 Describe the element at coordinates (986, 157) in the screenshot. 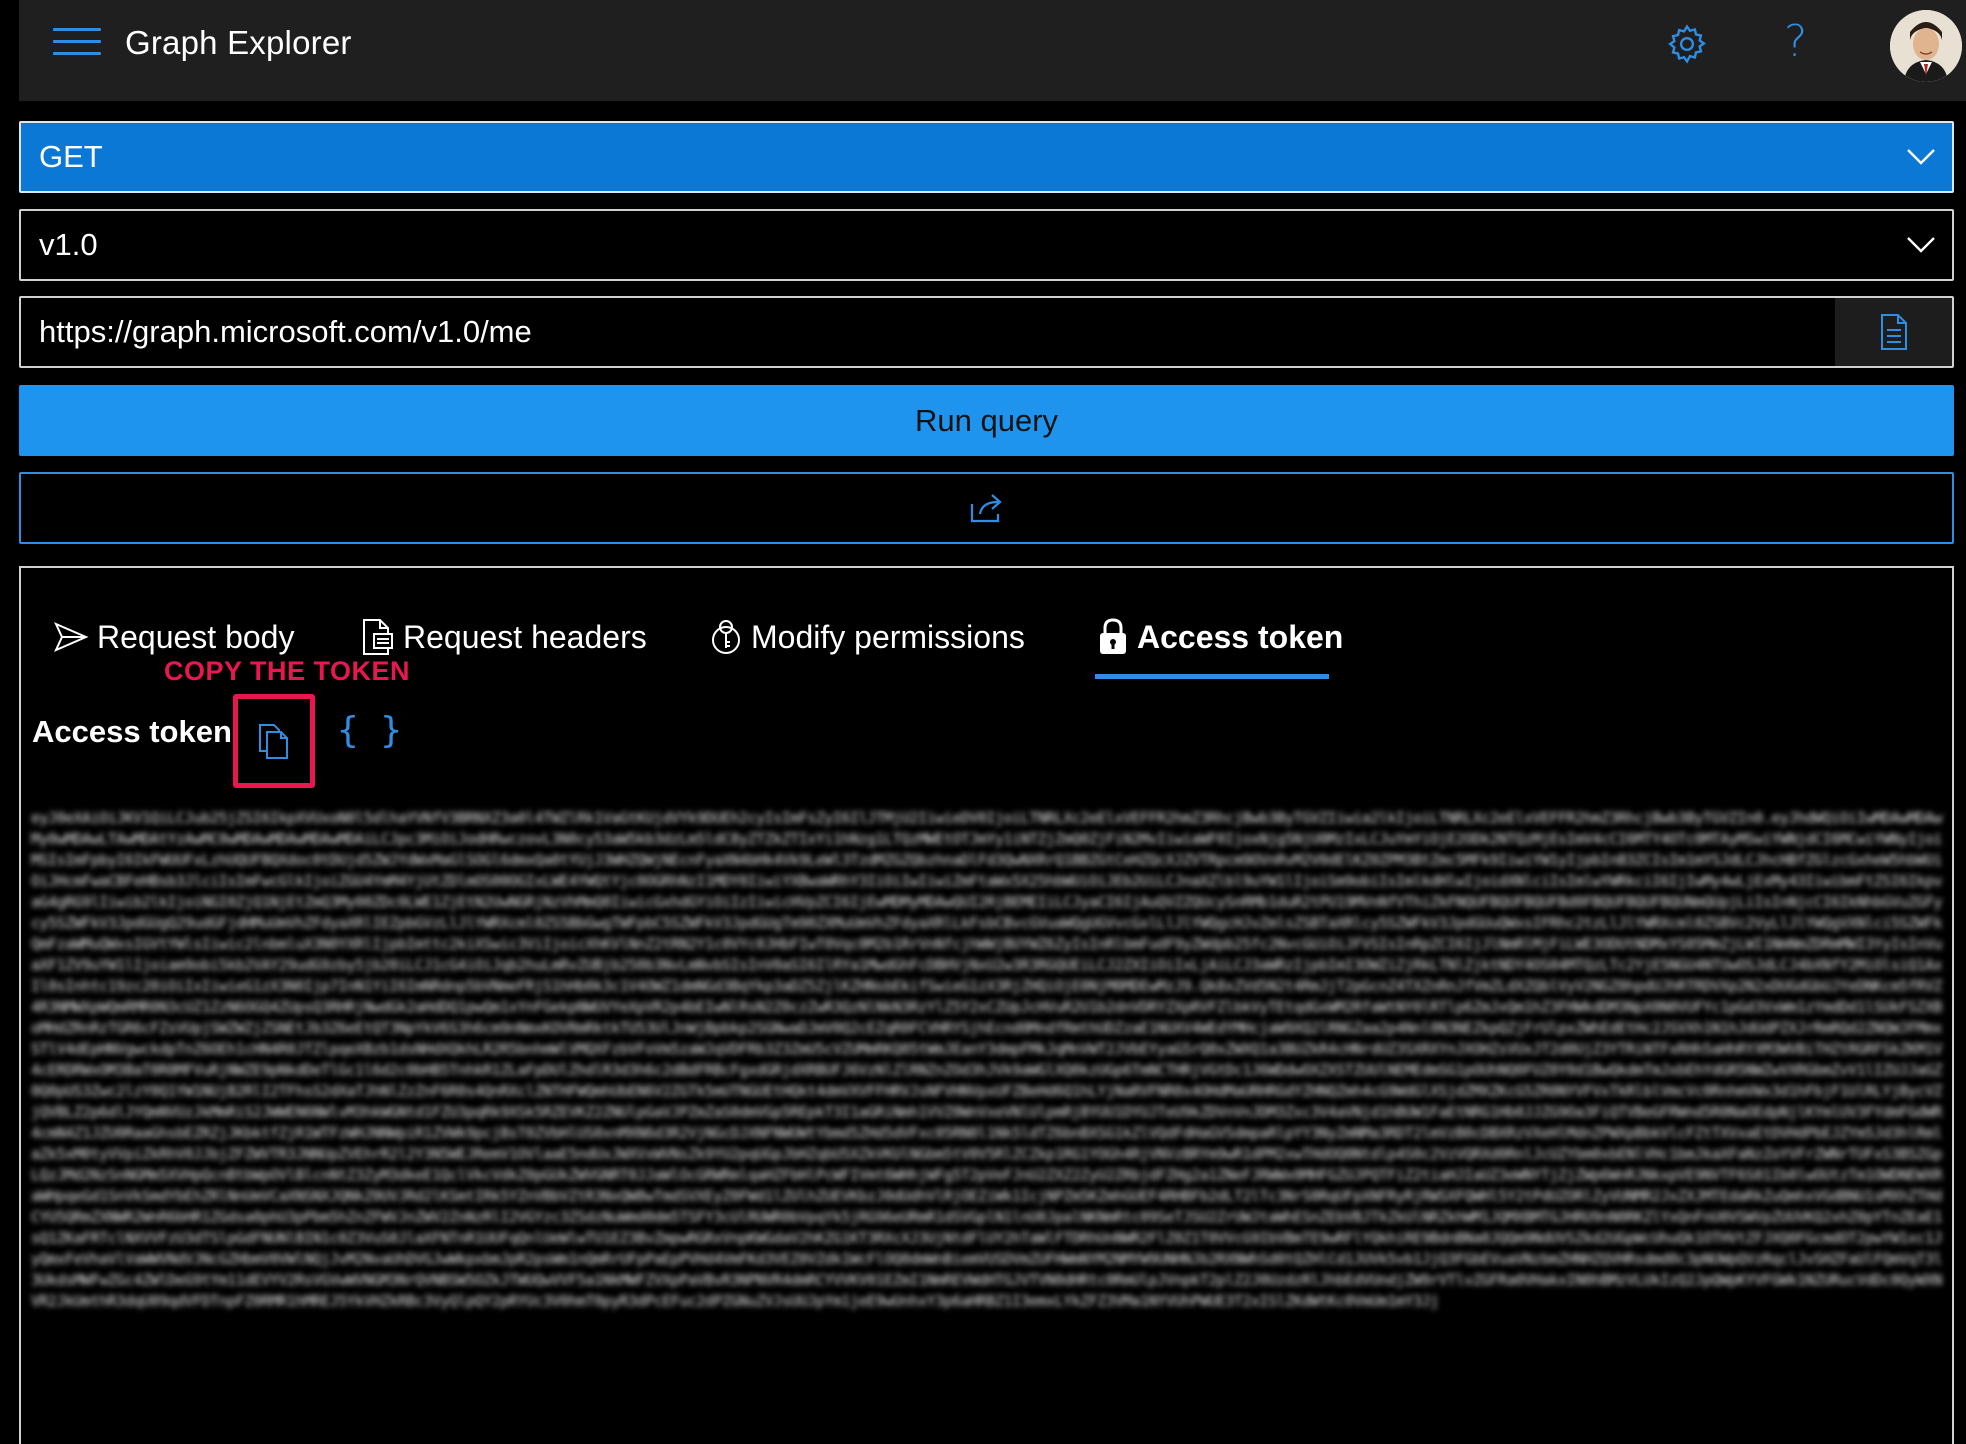

I see `http-method-select: GET` at that location.